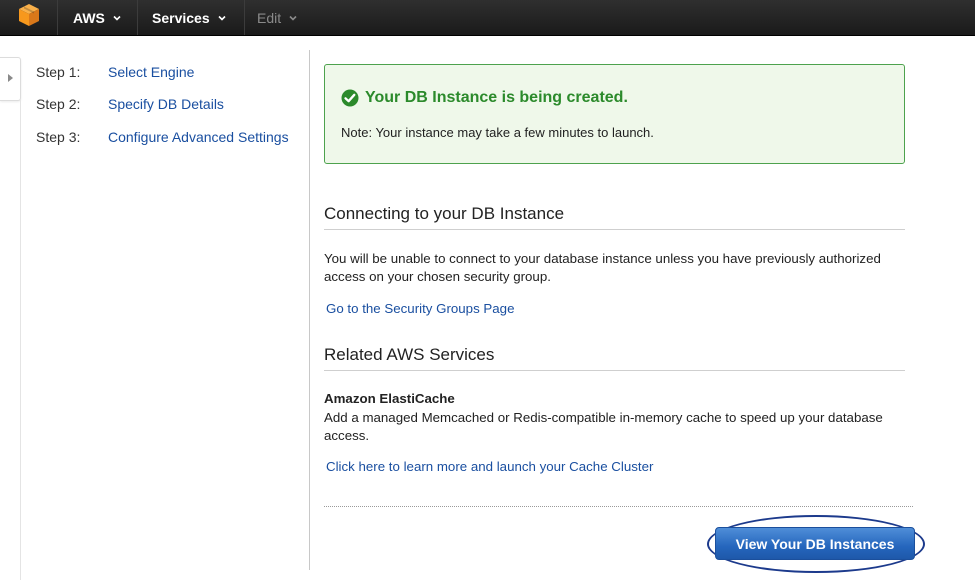  What do you see at coordinates (58, 137) in the screenshot?
I see `step-number: Step 3:` at bounding box center [58, 137].